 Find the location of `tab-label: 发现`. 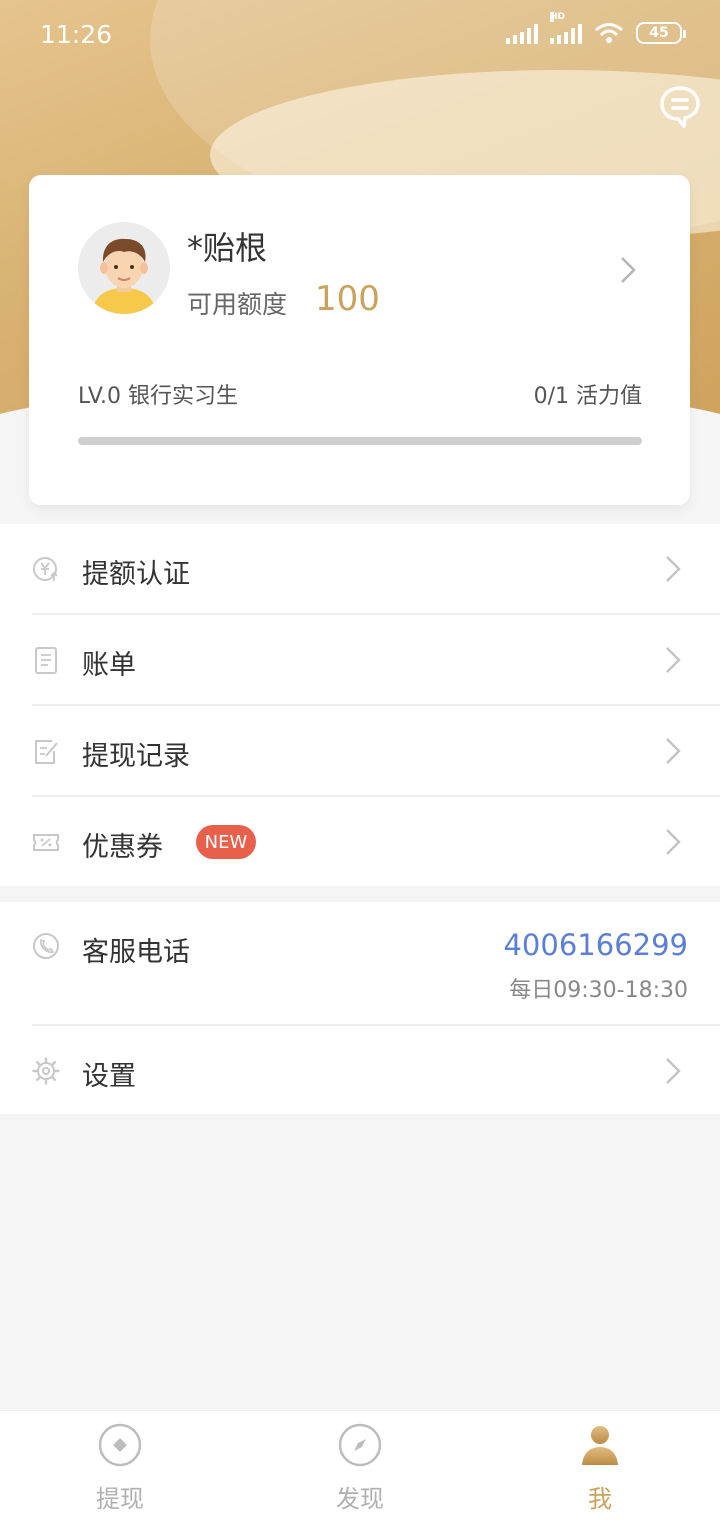

tab-label: 发现 is located at coordinates (360, 1499).